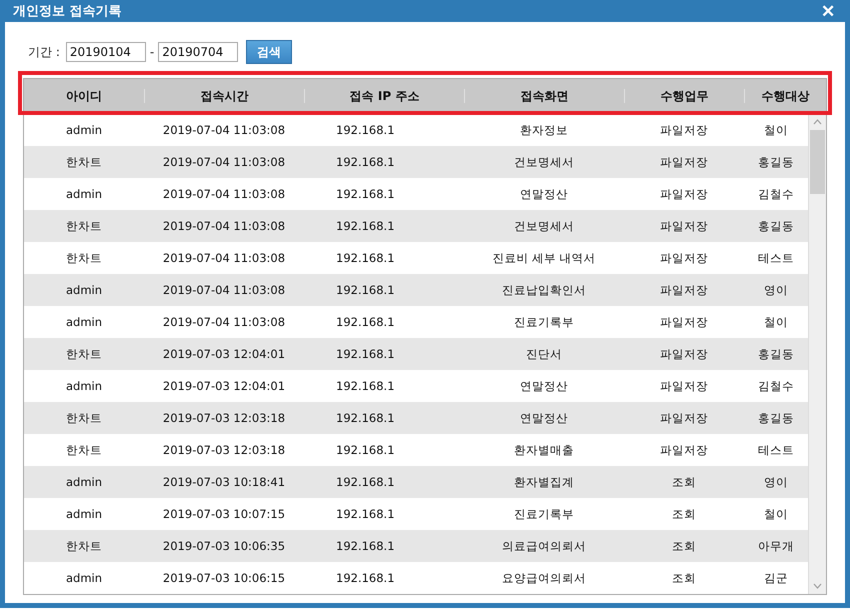  What do you see at coordinates (544, 258) in the screenshot?
I see `table-cell-text: 진료비 세부 내역서` at bounding box center [544, 258].